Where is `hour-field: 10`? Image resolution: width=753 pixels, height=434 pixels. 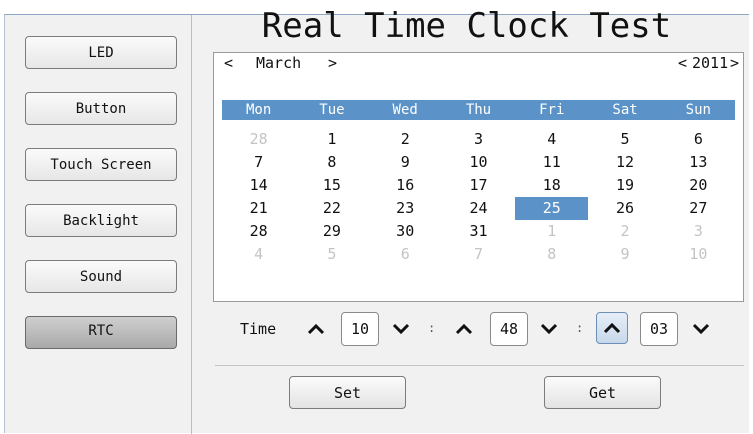
hour-field: 10 is located at coordinates (360, 329).